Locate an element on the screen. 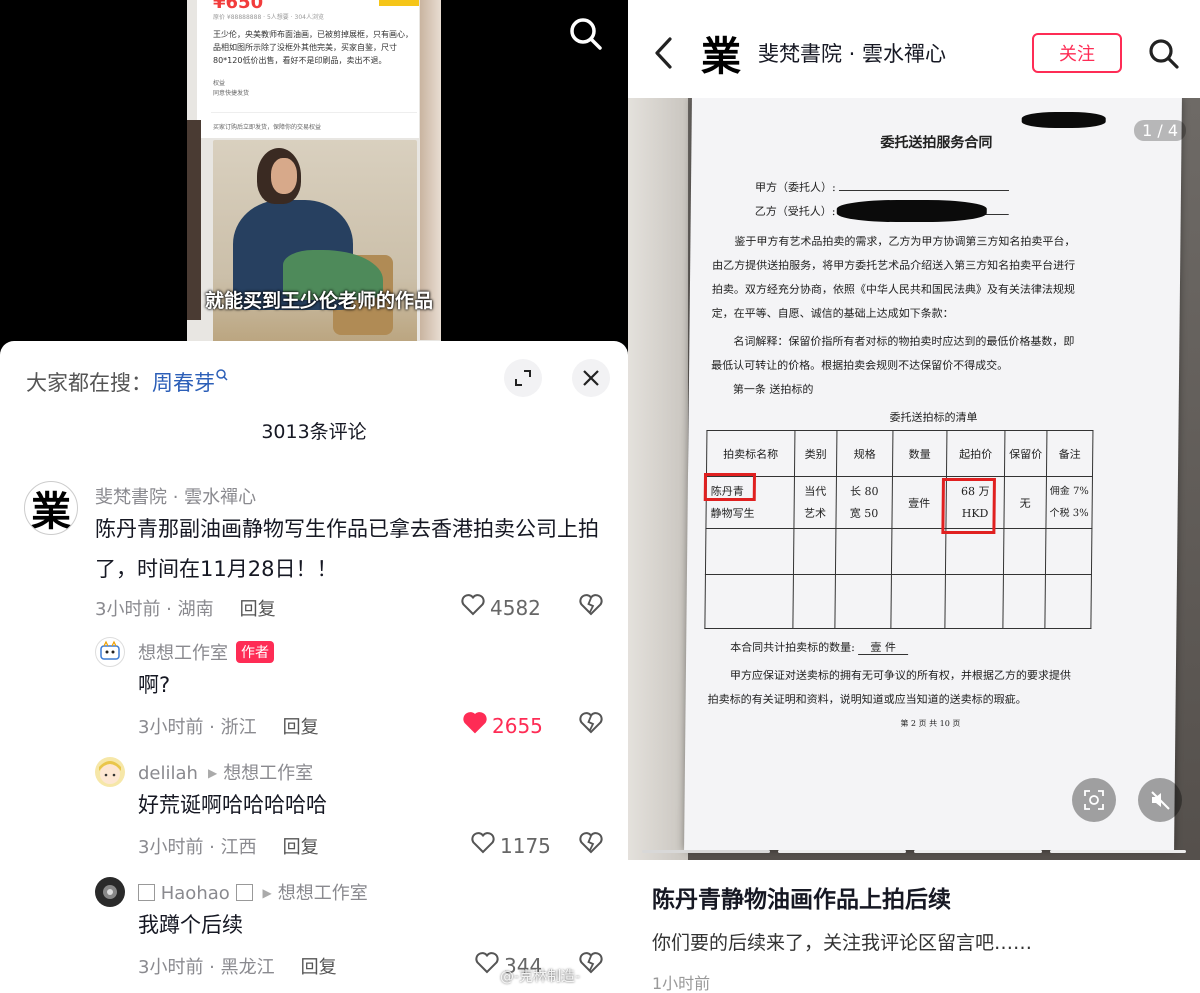  cell-name-2: 静物写生 is located at coordinates (732, 513).